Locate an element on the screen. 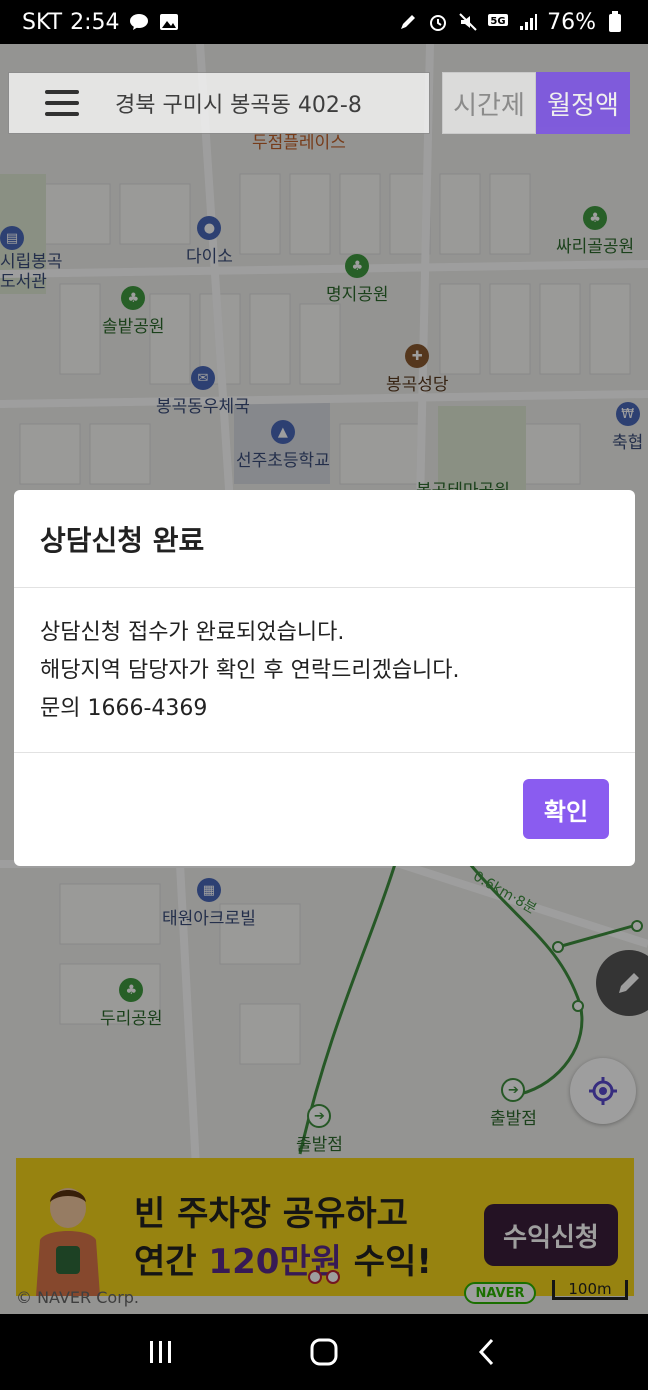  back-button is located at coordinates (487, 1352).